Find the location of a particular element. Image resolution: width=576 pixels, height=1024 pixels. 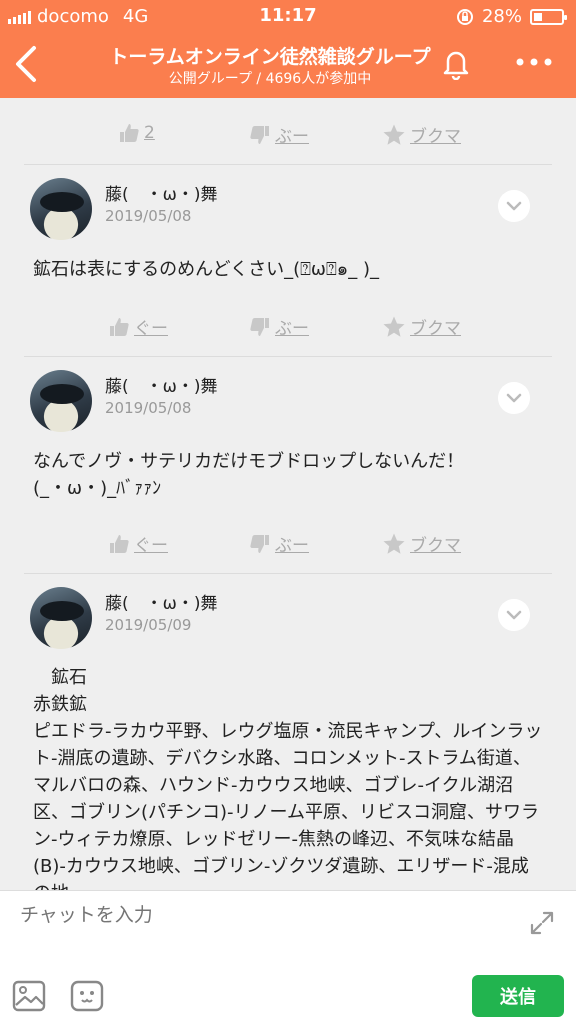

more-icon is located at coordinates (534, 62).